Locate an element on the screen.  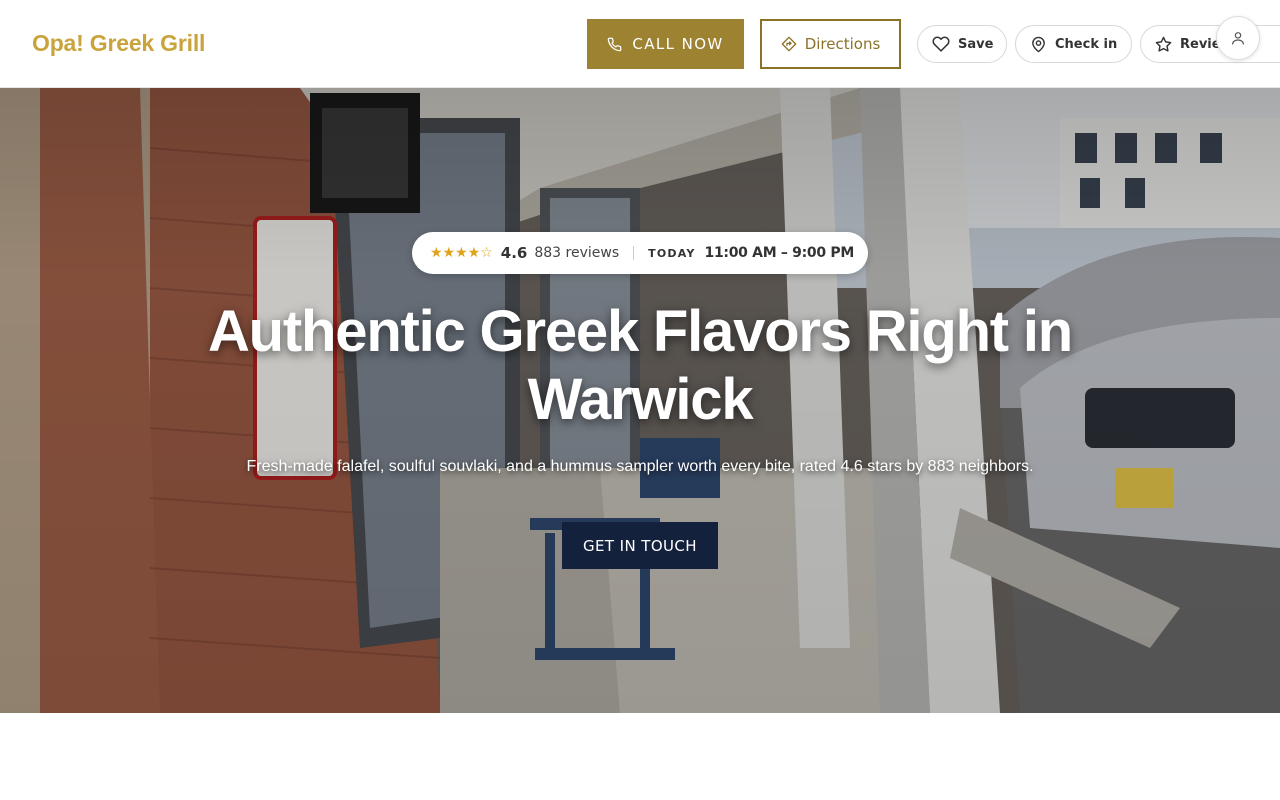
check-in-button: Check in is located at coordinates (1073, 44).